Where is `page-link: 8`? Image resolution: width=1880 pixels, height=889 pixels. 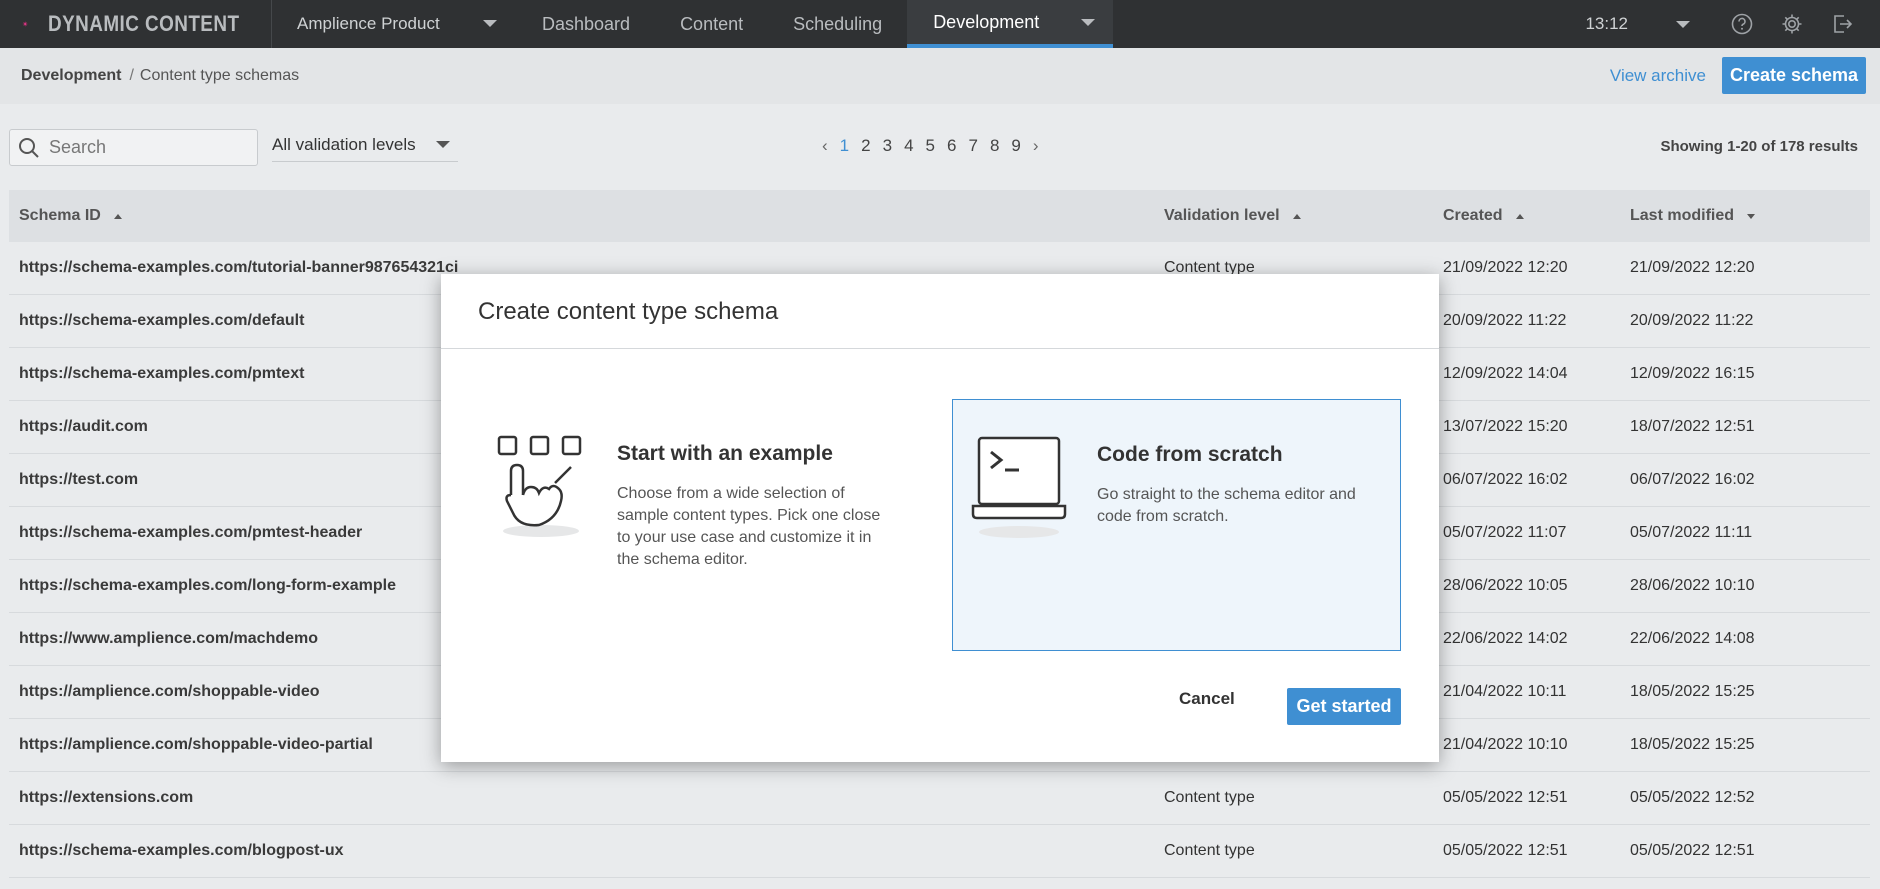
page-link: 8 is located at coordinates (994, 146).